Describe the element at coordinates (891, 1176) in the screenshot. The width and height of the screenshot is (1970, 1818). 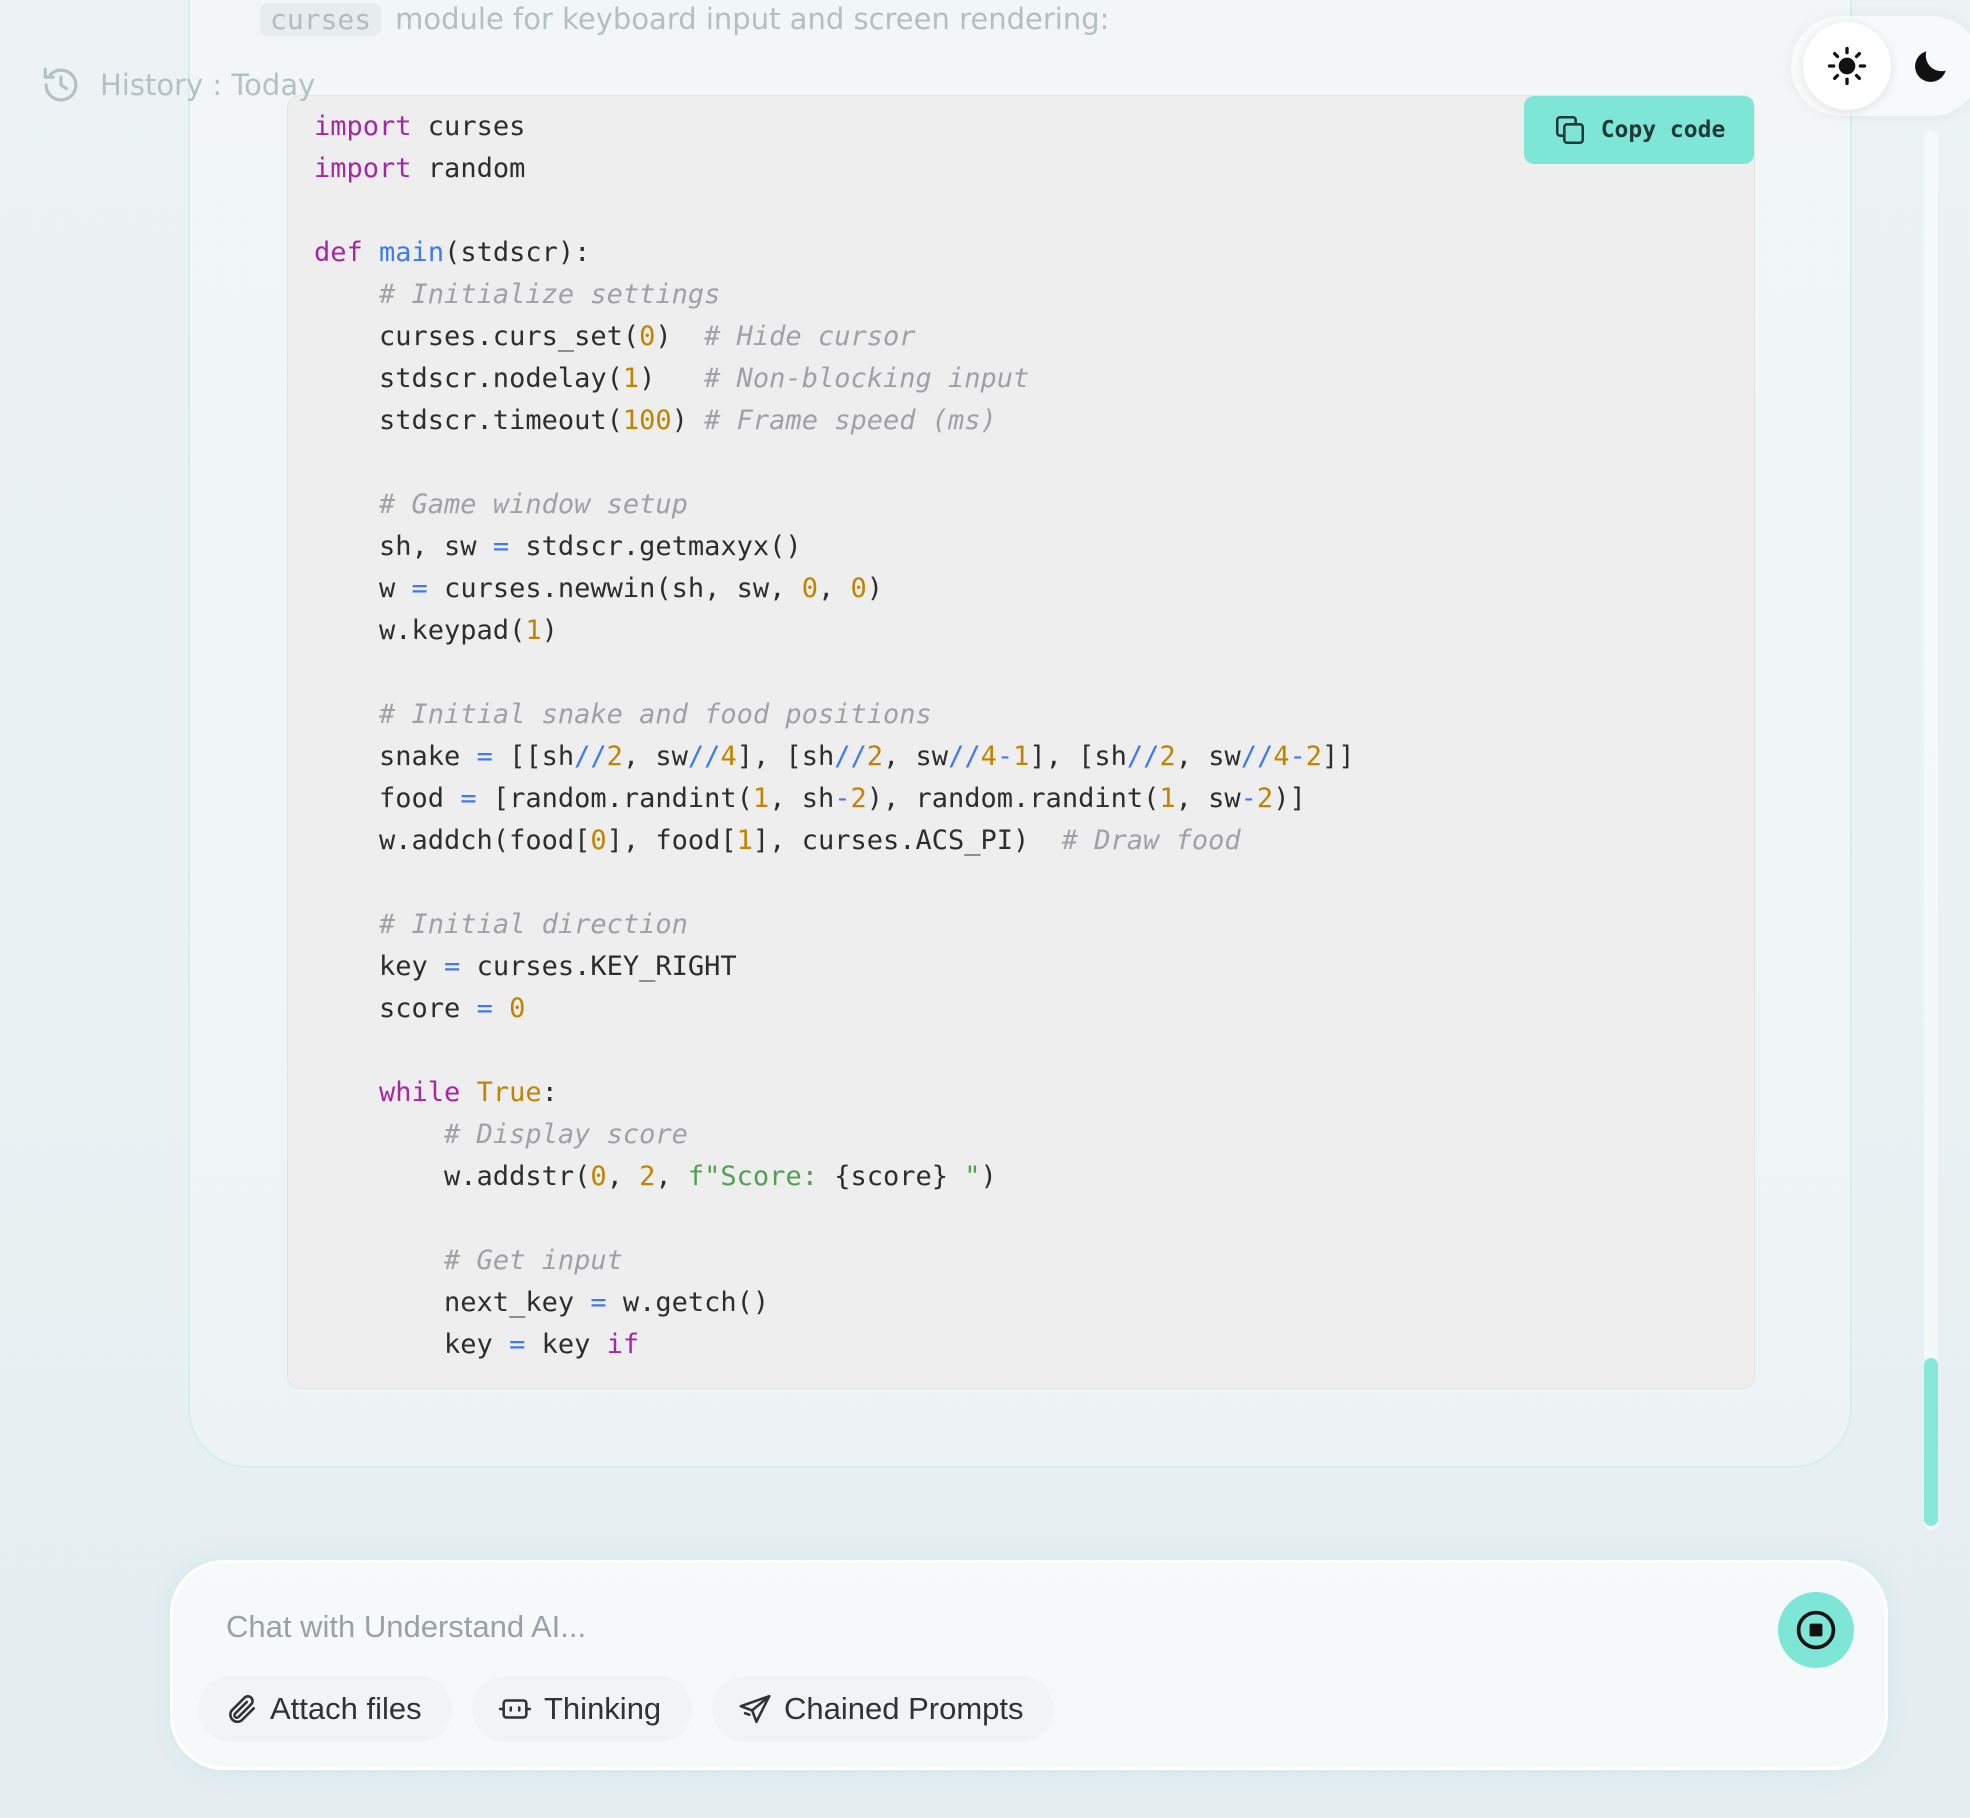
I see `code-token: {score}` at that location.